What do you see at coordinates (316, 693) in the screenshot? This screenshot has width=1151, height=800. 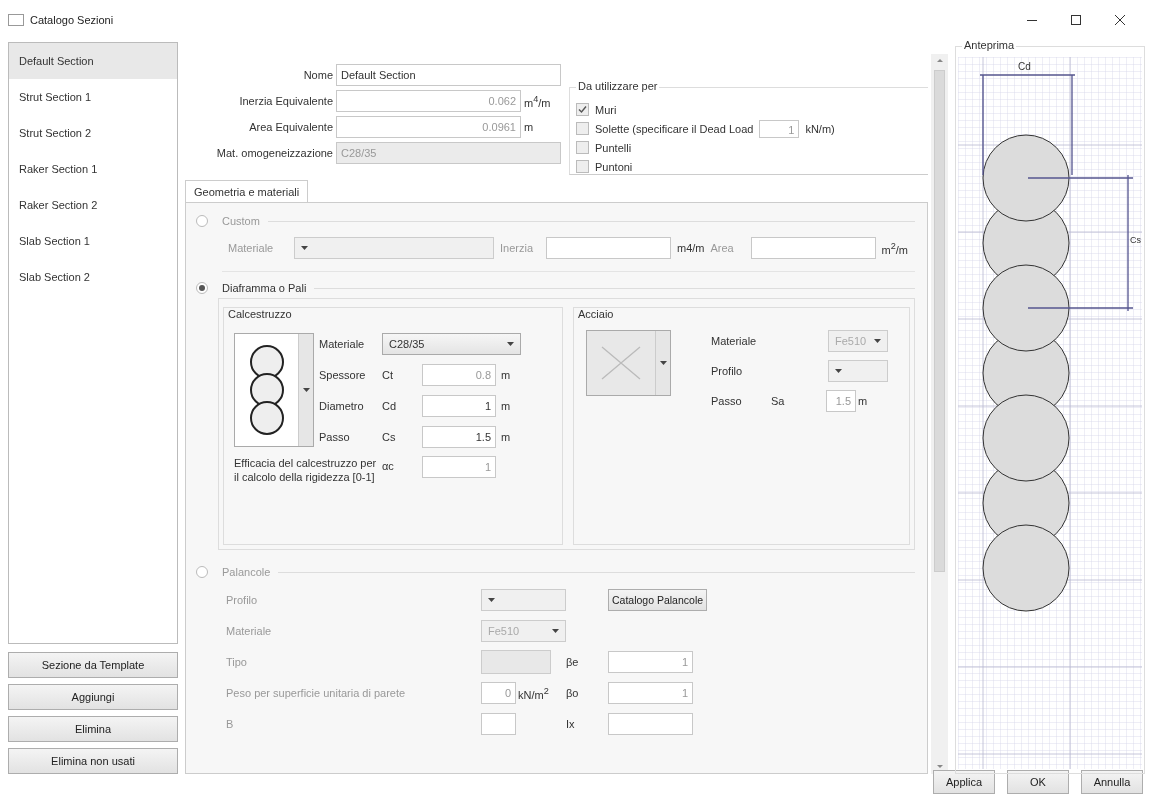 I see `field-label: Peso per superficie unitaria di parete` at bounding box center [316, 693].